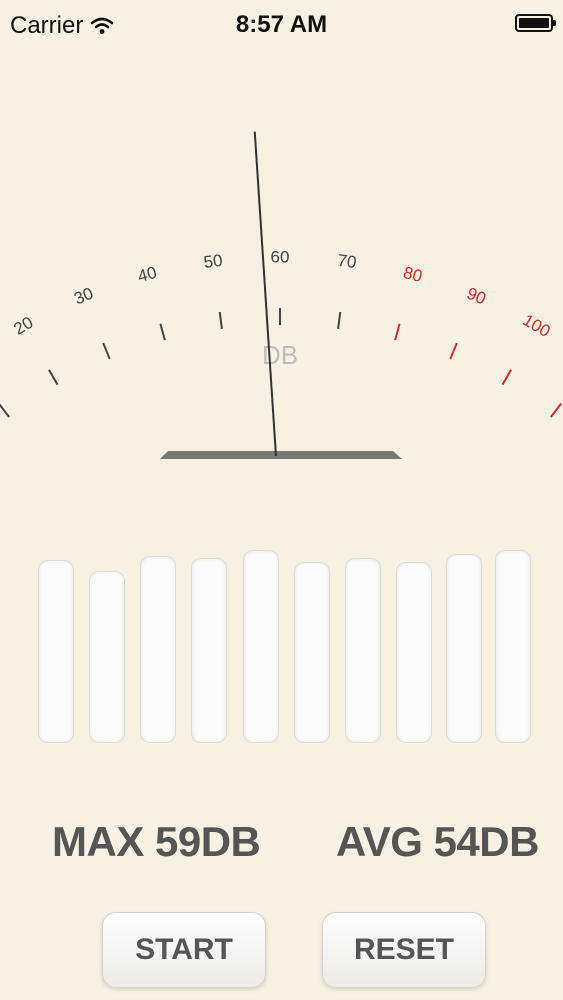 This screenshot has height=1000, width=563. Describe the element at coordinates (437, 841) in the screenshot. I see `avg-level-label: AVG 54DB` at that location.